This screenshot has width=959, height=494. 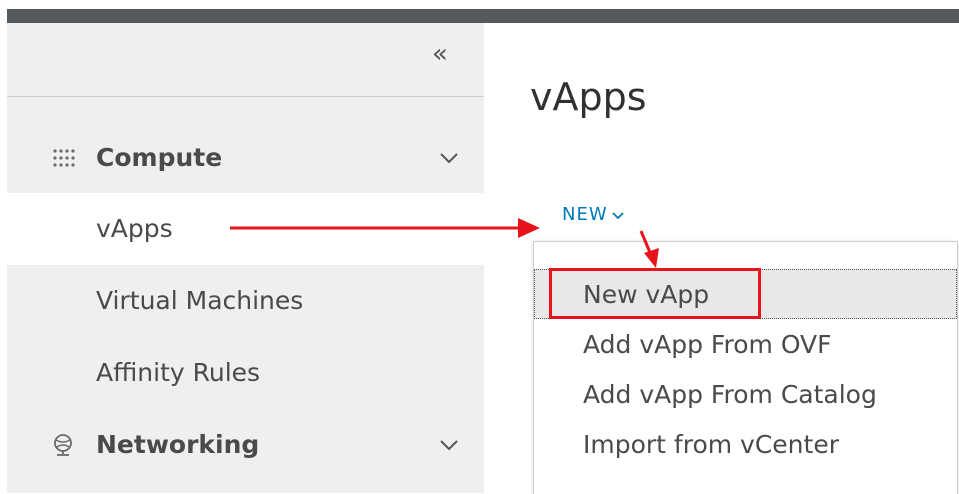 I want to click on nav-group-label: Networking, so click(x=178, y=444).